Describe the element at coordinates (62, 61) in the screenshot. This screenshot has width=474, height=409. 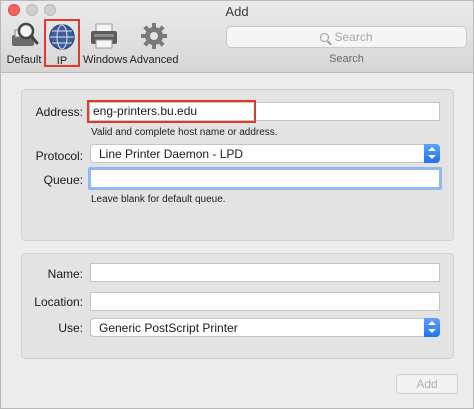
I see `toolbar-ip-label: IP` at that location.